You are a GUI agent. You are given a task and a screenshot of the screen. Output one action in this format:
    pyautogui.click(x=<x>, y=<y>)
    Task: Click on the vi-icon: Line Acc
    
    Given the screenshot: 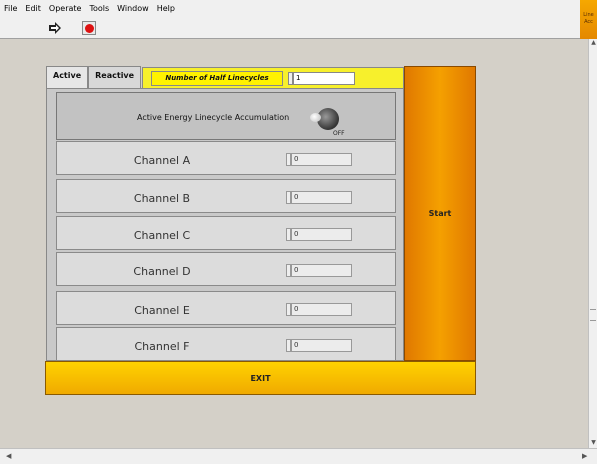 What is the action you would take?
    pyautogui.click(x=588, y=19)
    